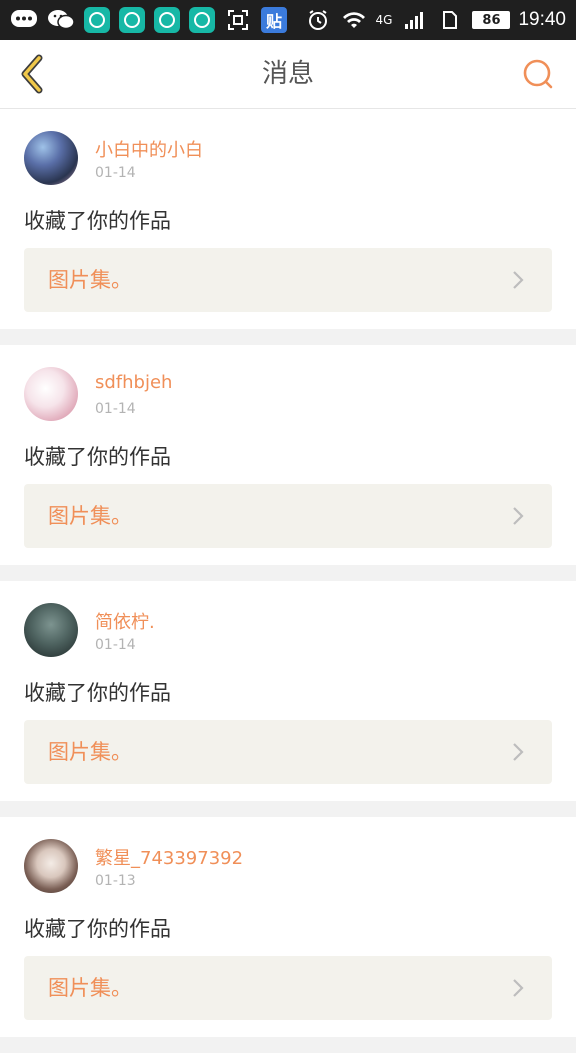 Image resolution: width=576 pixels, height=1053 pixels. What do you see at coordinates (491, 20) in the screenshot?
I see `battery-level: 86` at bounding box center [491, 20].